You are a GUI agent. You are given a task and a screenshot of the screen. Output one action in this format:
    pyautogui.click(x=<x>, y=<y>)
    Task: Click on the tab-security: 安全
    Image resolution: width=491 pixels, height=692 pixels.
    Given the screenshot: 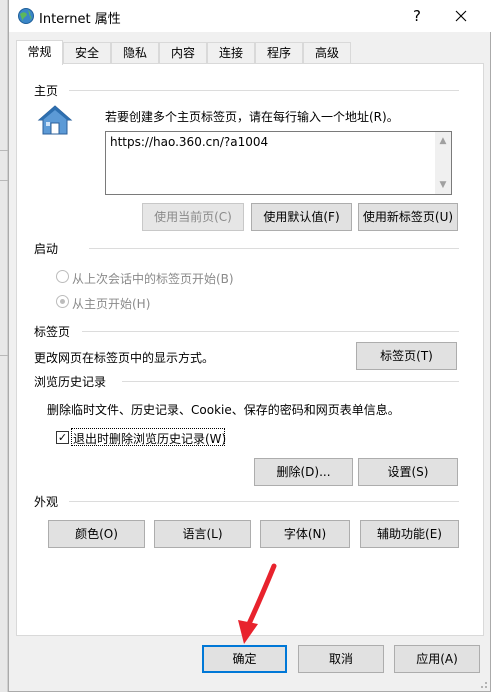 What is the action you would take?
    pyautogui.click(x=87, y=53)
    